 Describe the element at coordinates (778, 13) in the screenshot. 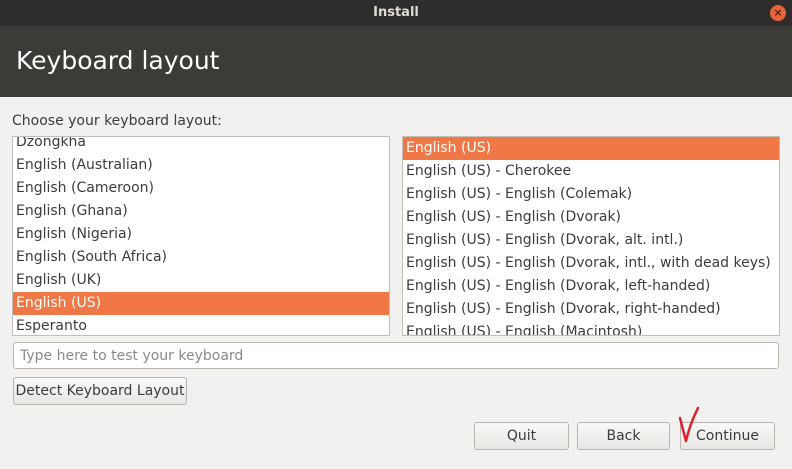

I see `close-icon: ×` at that location.